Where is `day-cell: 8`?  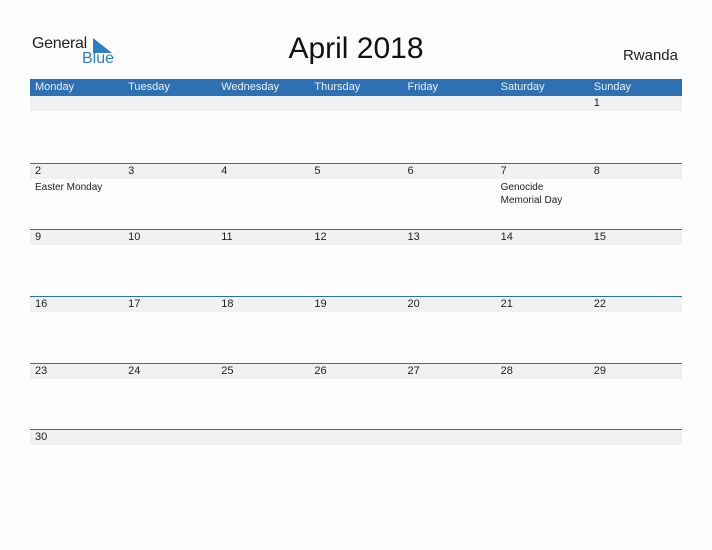 day-cell: 8 is located at coordinates (635, 197).